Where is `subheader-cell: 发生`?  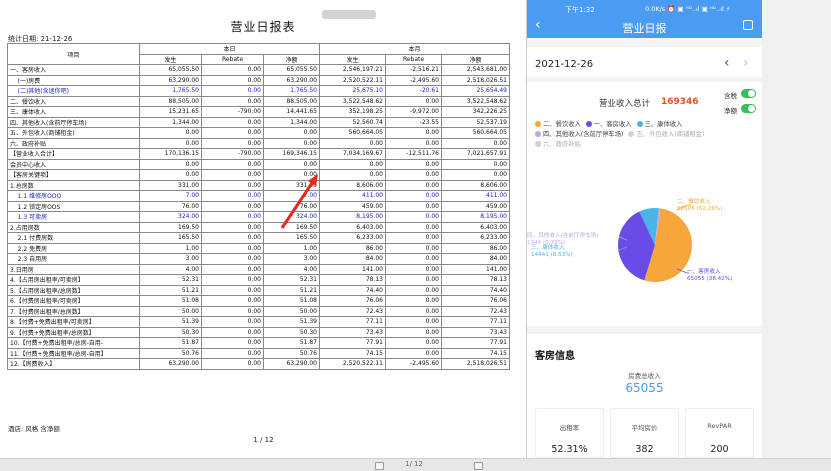
subheader-cell: 发生 is located at coordinates (170, 59).